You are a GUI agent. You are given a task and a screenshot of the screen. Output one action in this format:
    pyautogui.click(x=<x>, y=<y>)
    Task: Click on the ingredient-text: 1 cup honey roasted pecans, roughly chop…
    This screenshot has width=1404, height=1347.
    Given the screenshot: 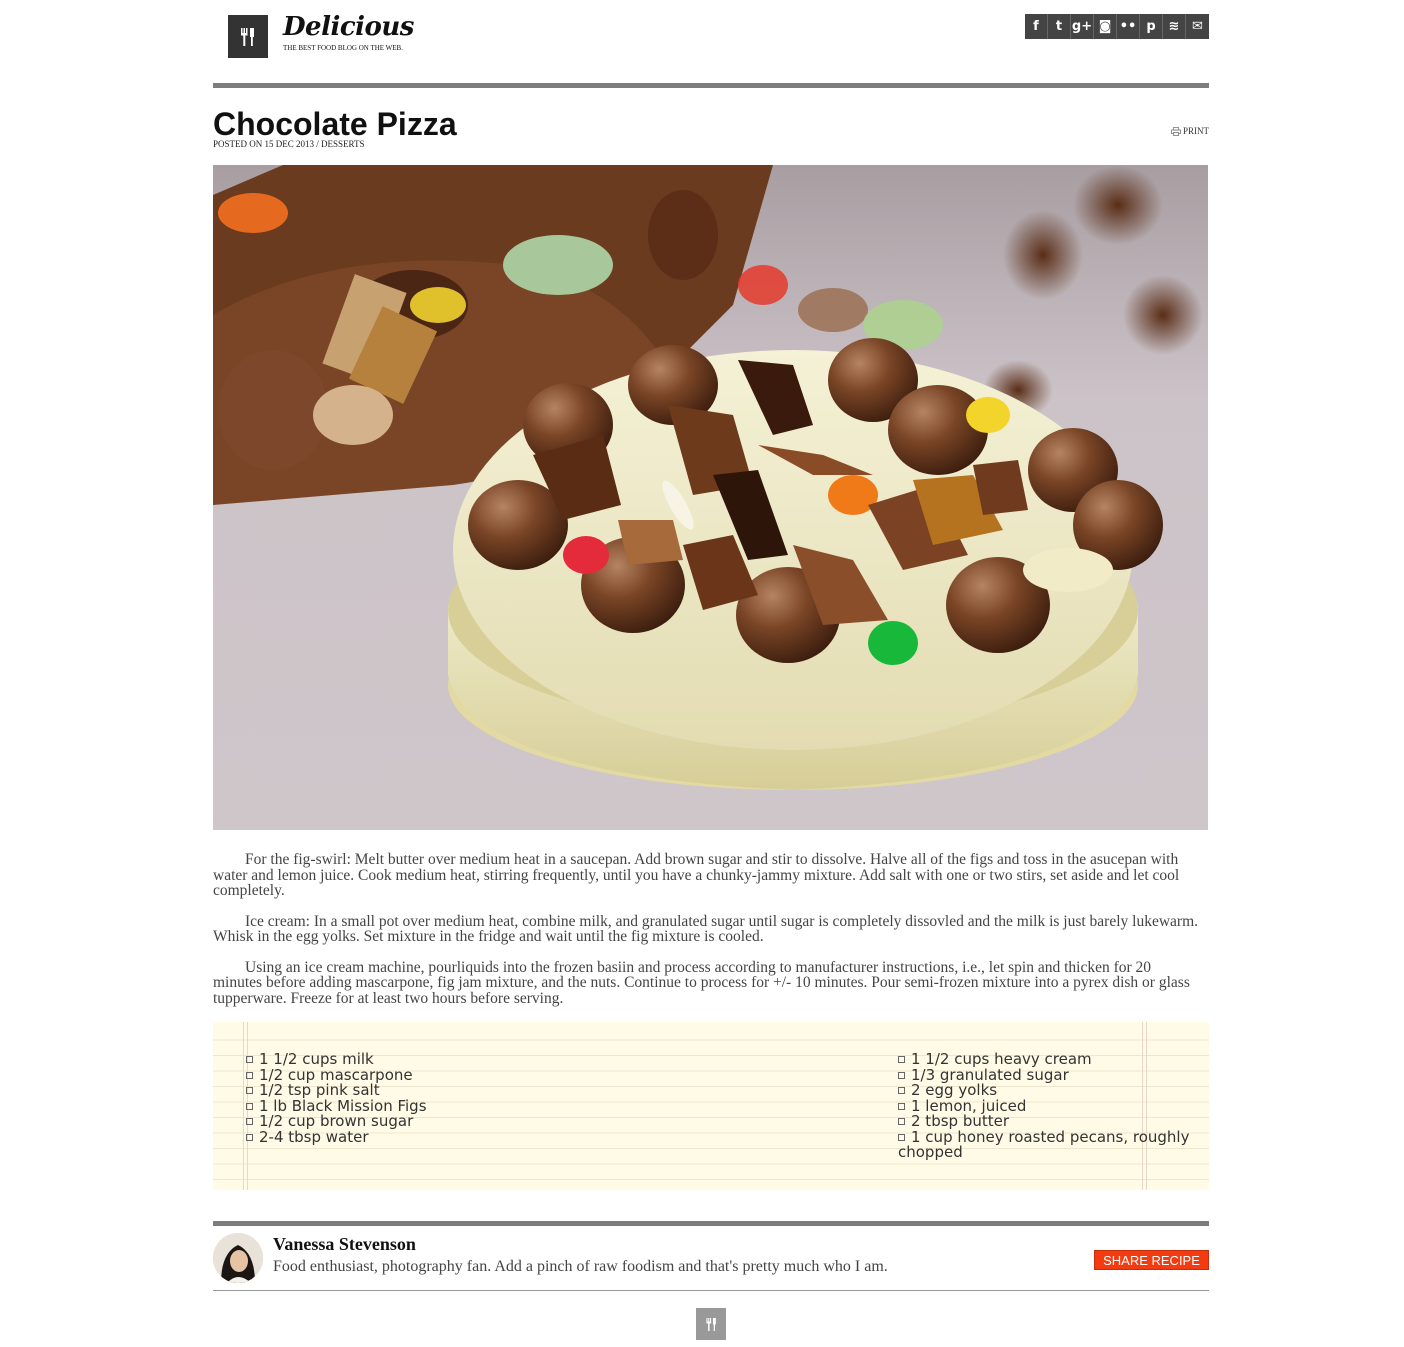 What is the action you would take?
    pyautogui.click(x=1044, y=1144)
    